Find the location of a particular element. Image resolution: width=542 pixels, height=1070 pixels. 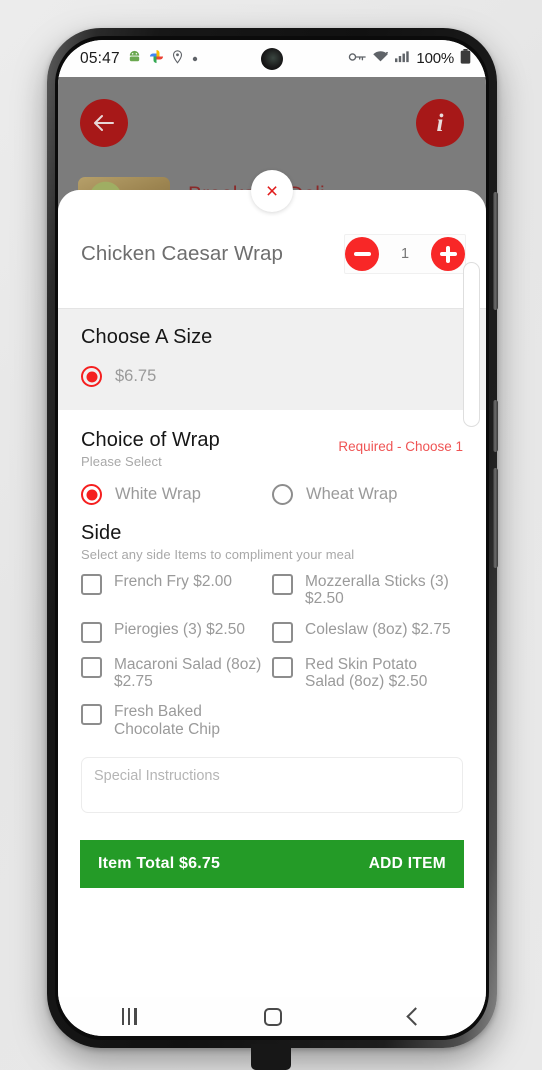

battery-icon is located at coordinates (465, 58).